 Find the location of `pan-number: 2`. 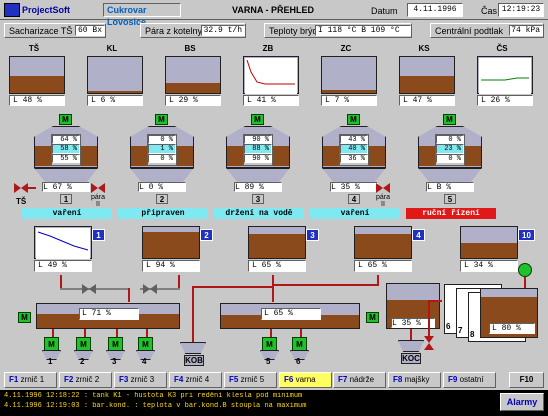

pan-number: 2 is located at coordinates (162, 199).